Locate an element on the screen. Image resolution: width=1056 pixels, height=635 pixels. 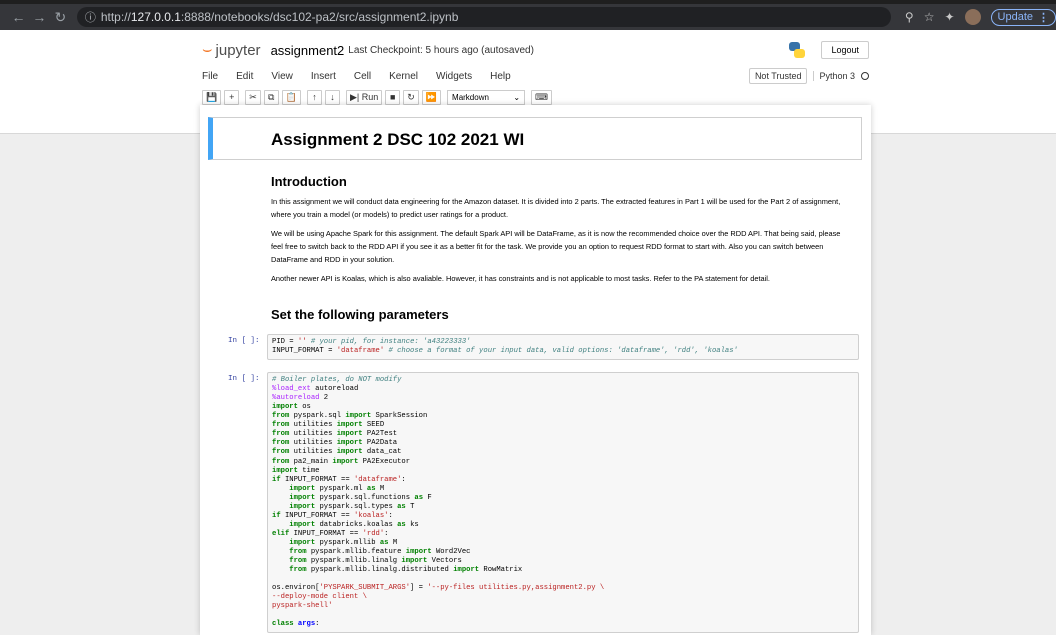
bookmark-star-icon: ☆ is located at coordinates (929, 17).